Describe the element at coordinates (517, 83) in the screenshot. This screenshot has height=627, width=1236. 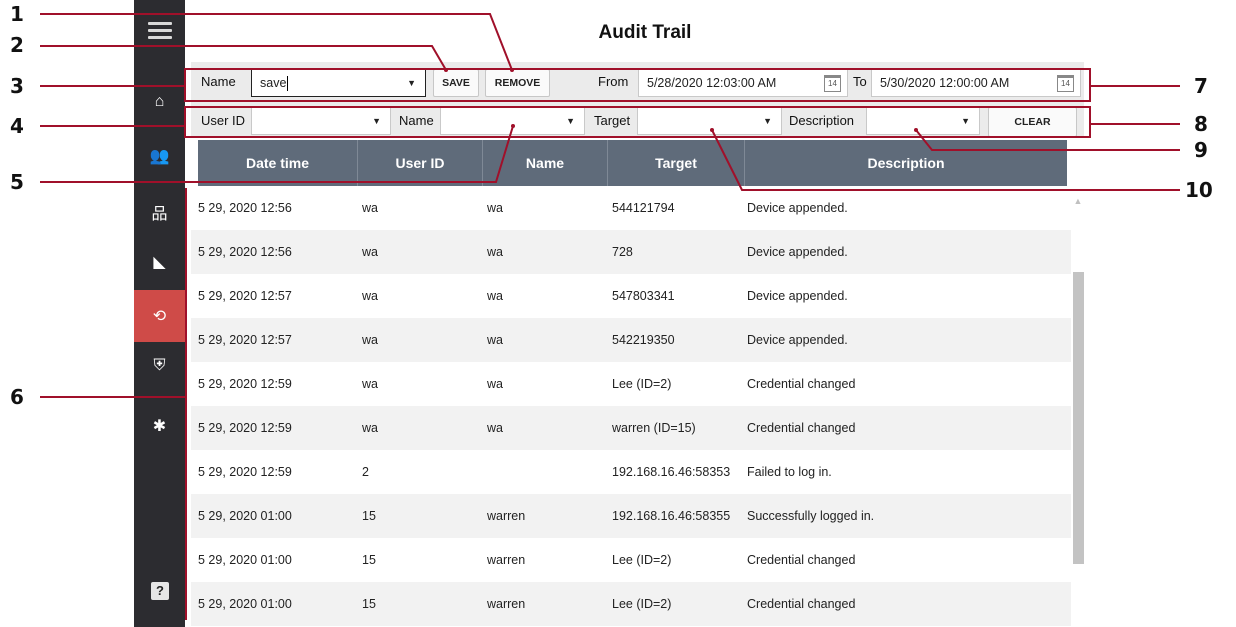
I see `remove-button: REMOVE` at that location.